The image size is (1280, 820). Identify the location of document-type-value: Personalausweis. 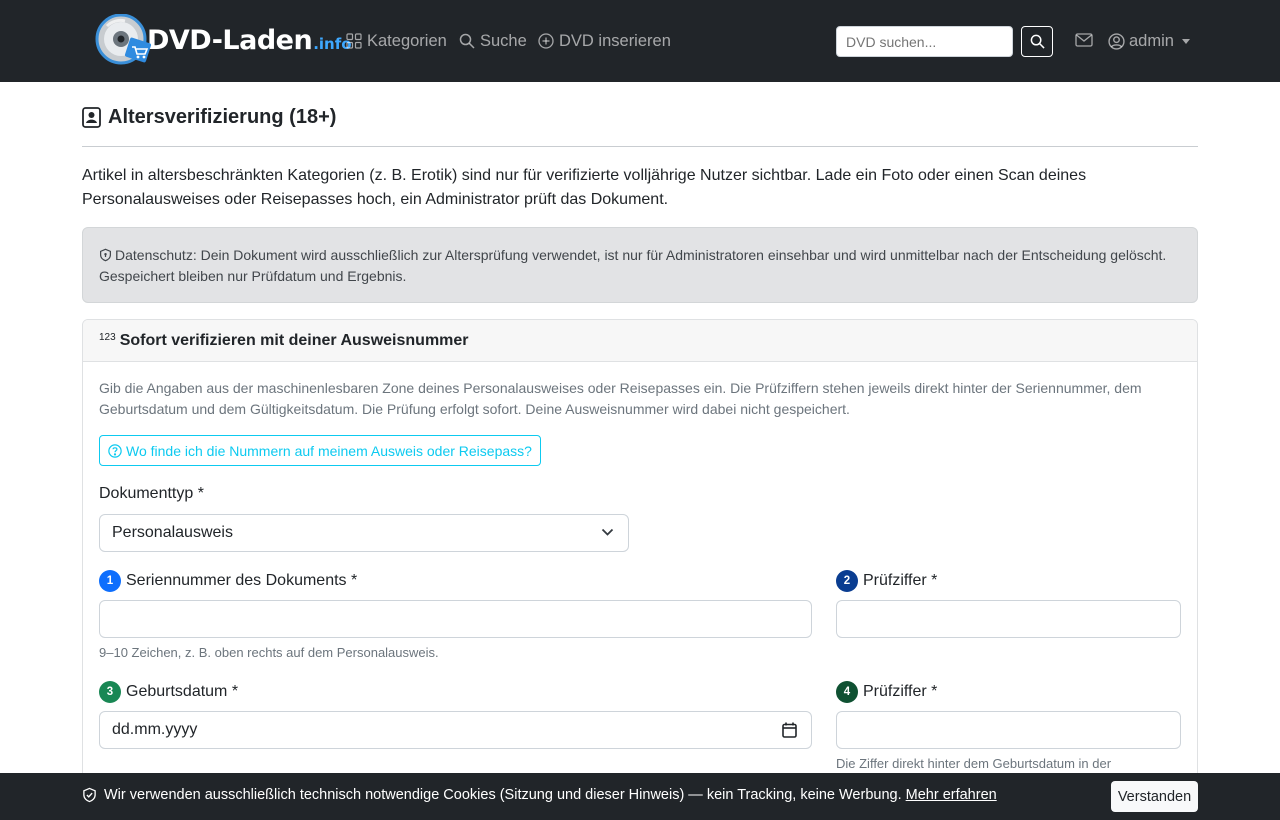
(172, 532).